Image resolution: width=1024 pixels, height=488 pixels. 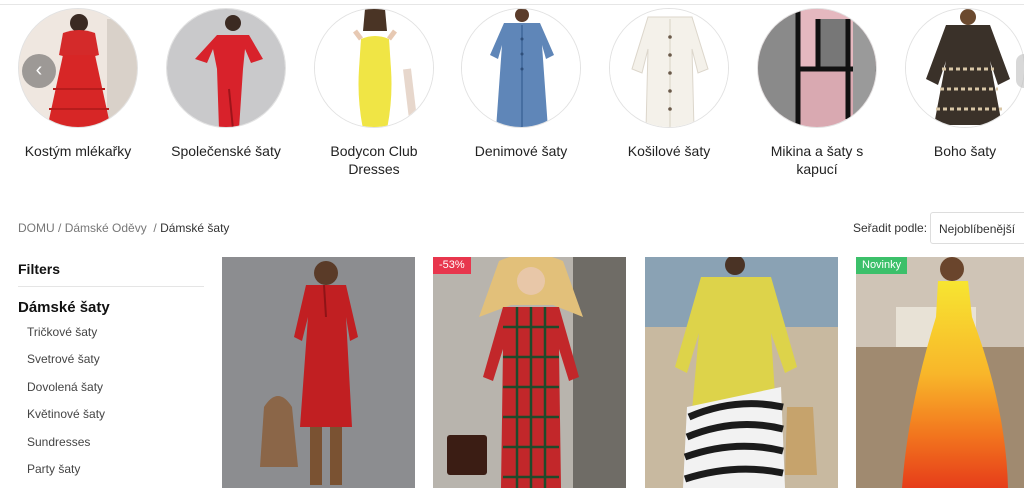 I want to click on breadcrumb: DOMU / Dámské Oděvy / Dámské šaty, so click(x=123, y=228).